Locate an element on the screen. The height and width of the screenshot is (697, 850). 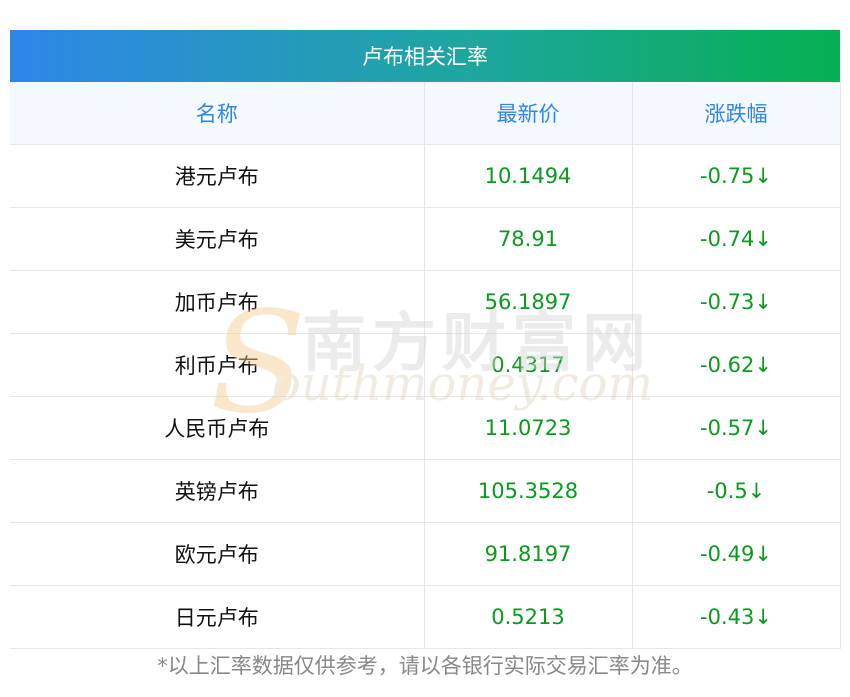
latest-price: 0.5213 is located at coordinates (527, 617).